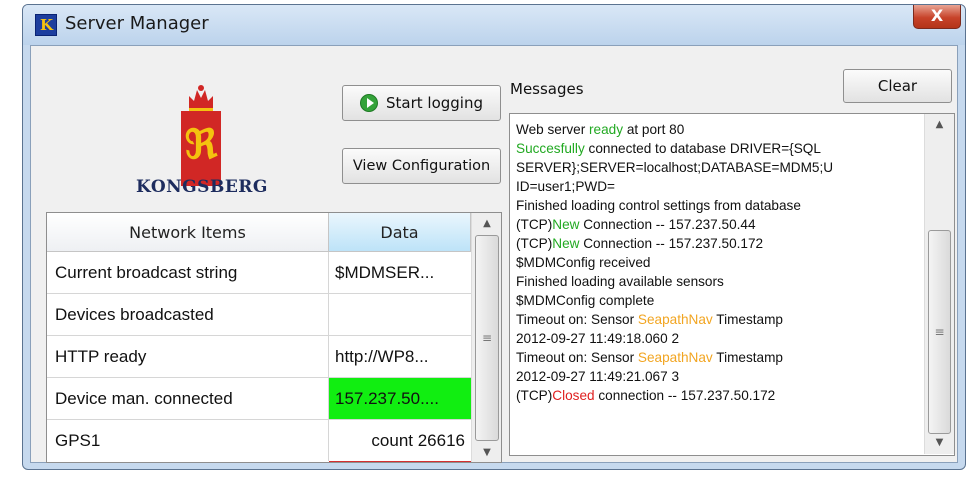 Image resolution: width=979 pixels, height=477 pixels. What do you see at coordinates (620, 281) in the screenshot?
I see `log-line: Finished loading available sensors` at bounding box center [620, 281].